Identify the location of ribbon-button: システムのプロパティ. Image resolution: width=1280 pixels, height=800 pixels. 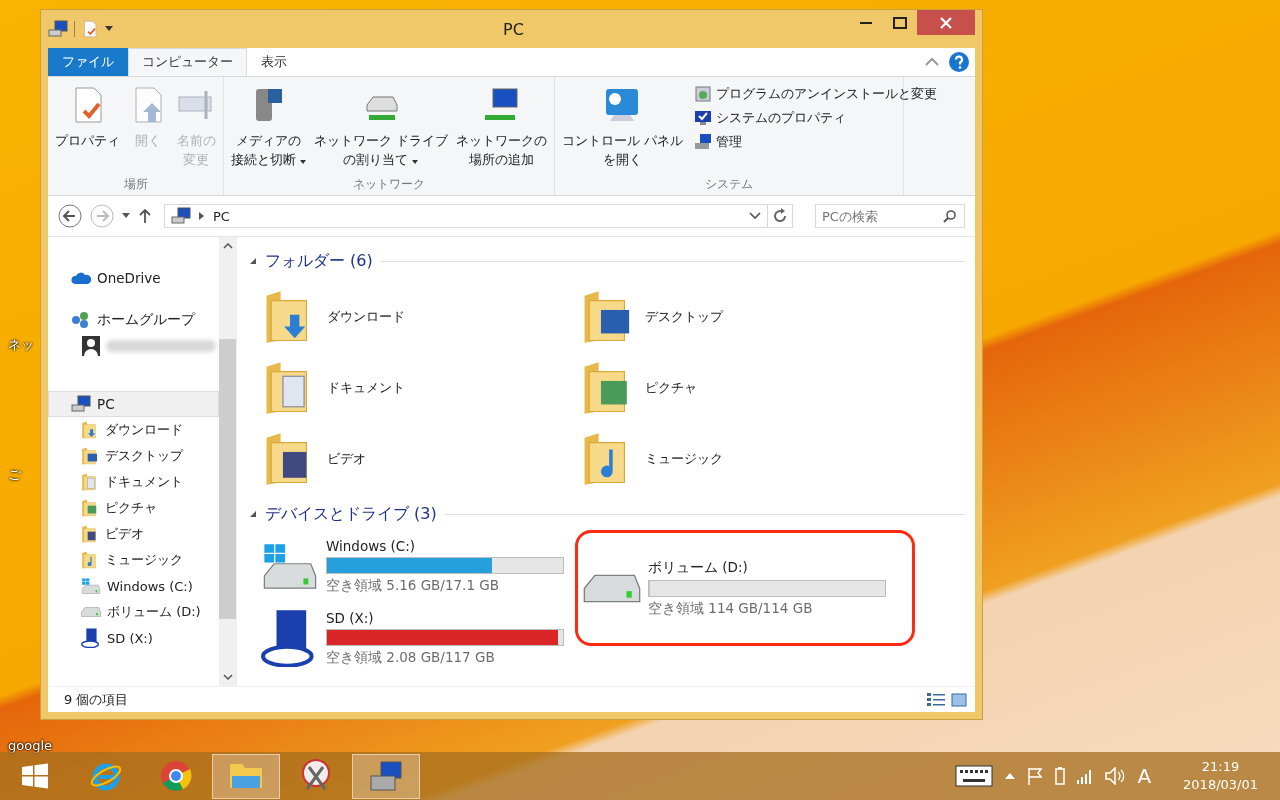
(815, 118).